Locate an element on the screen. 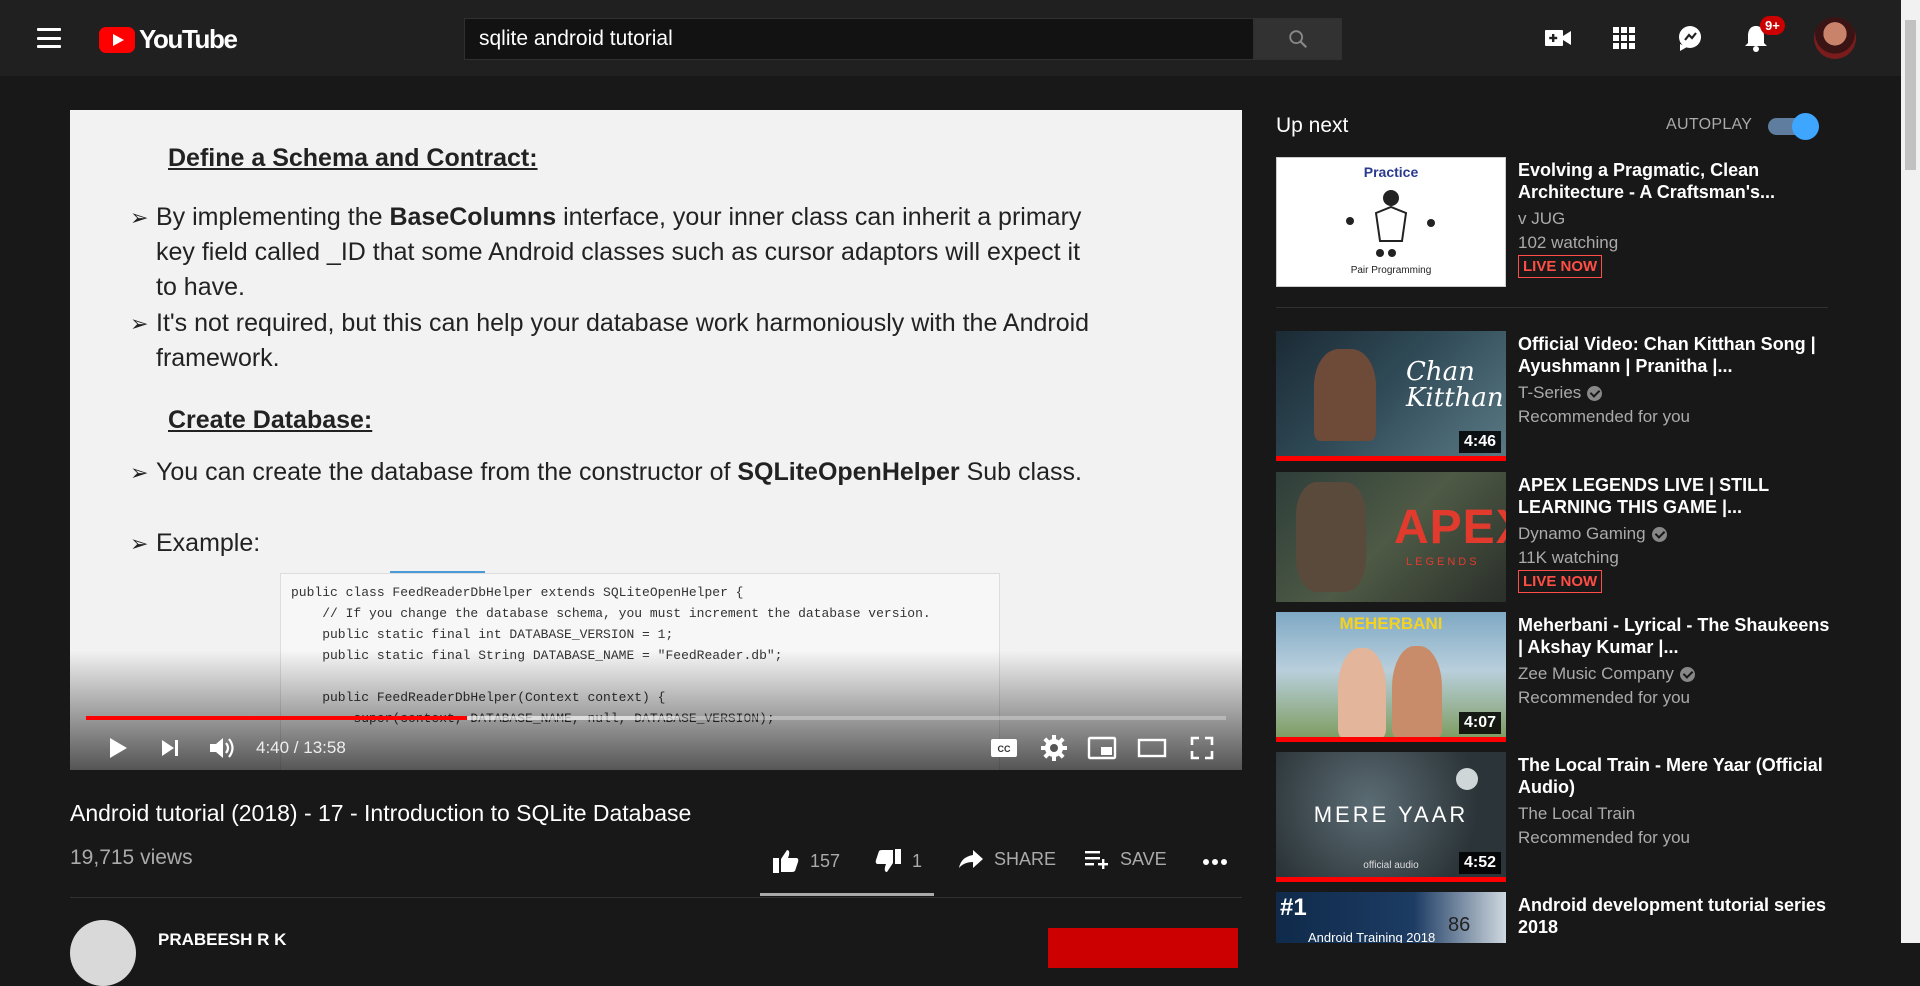 This screenshot has height=986, width=1920. top-bar: YouTube sqlite android tutorial 9+ is located at coordinates (950, 38).